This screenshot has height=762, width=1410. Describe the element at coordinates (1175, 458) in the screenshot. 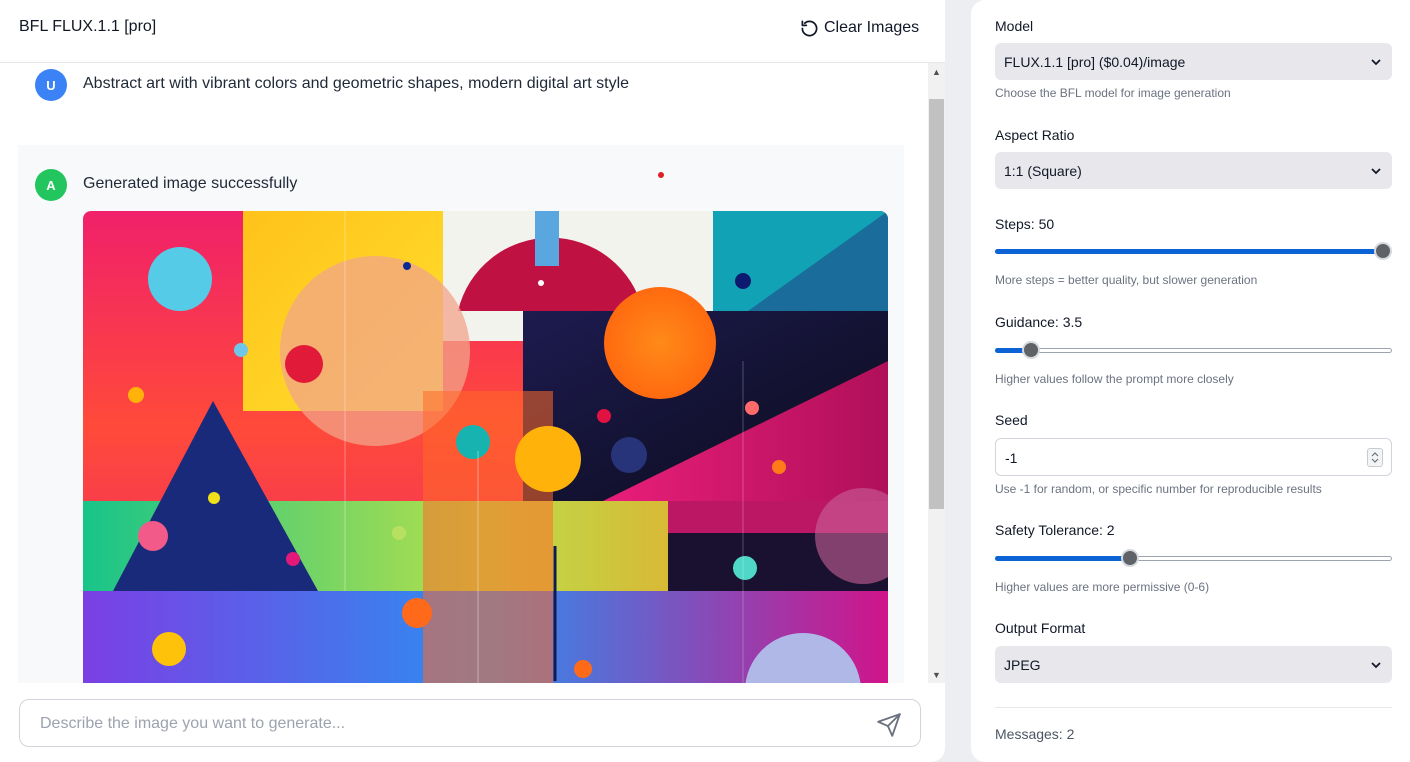

I see `seed-input` at that location.